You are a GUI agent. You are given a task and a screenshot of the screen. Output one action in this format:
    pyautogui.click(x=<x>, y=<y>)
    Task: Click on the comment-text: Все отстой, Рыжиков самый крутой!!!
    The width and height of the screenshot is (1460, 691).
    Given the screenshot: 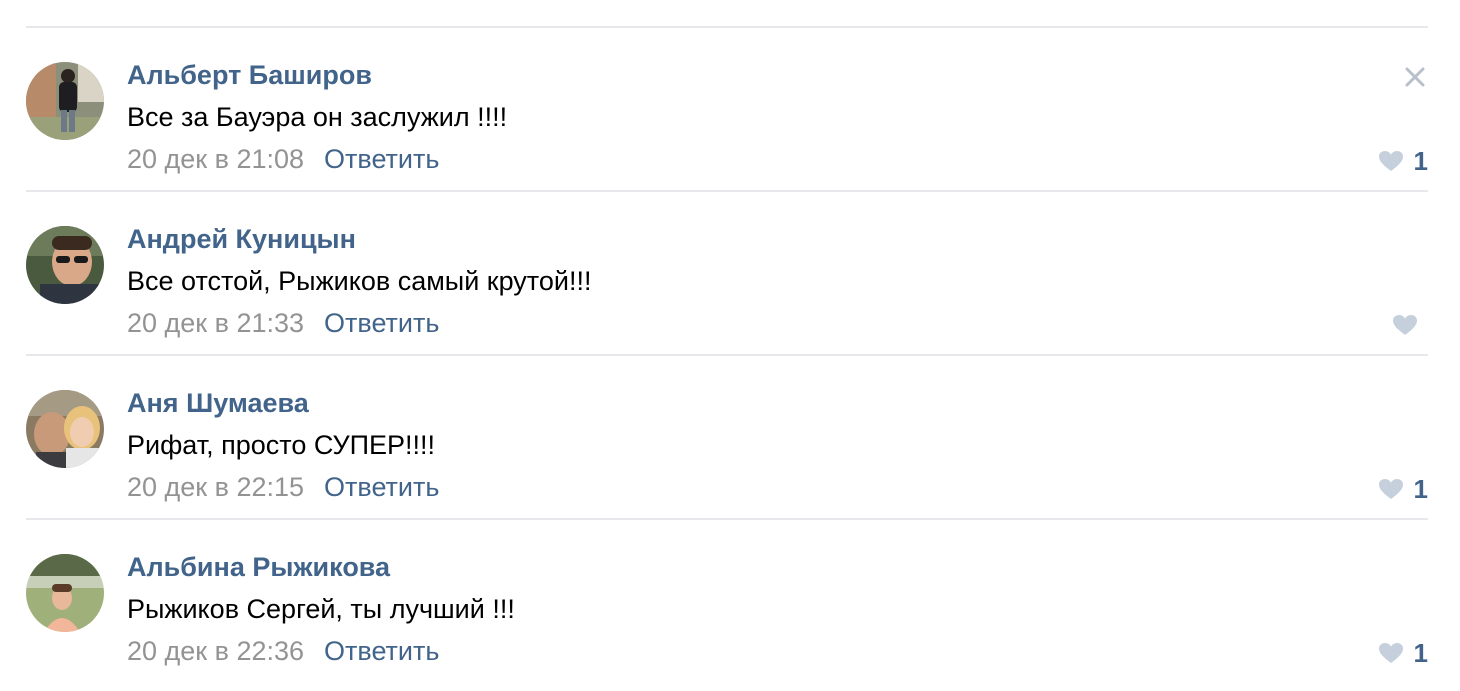 What is the action you would take?
    pyautogui.click(x=359, y=281)
    